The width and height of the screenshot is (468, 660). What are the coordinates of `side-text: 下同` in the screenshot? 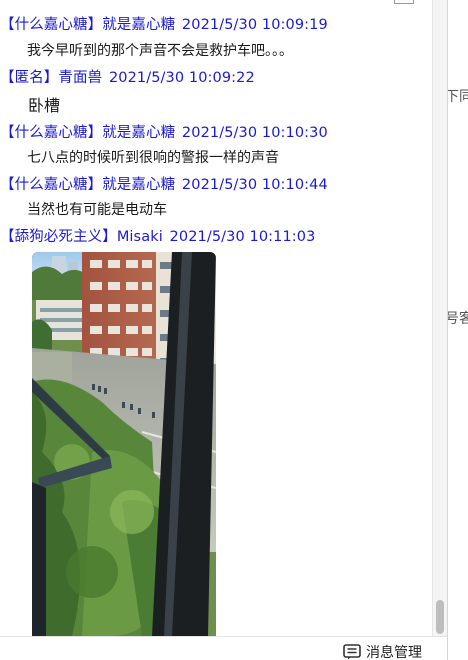 It's located at (458, 96).